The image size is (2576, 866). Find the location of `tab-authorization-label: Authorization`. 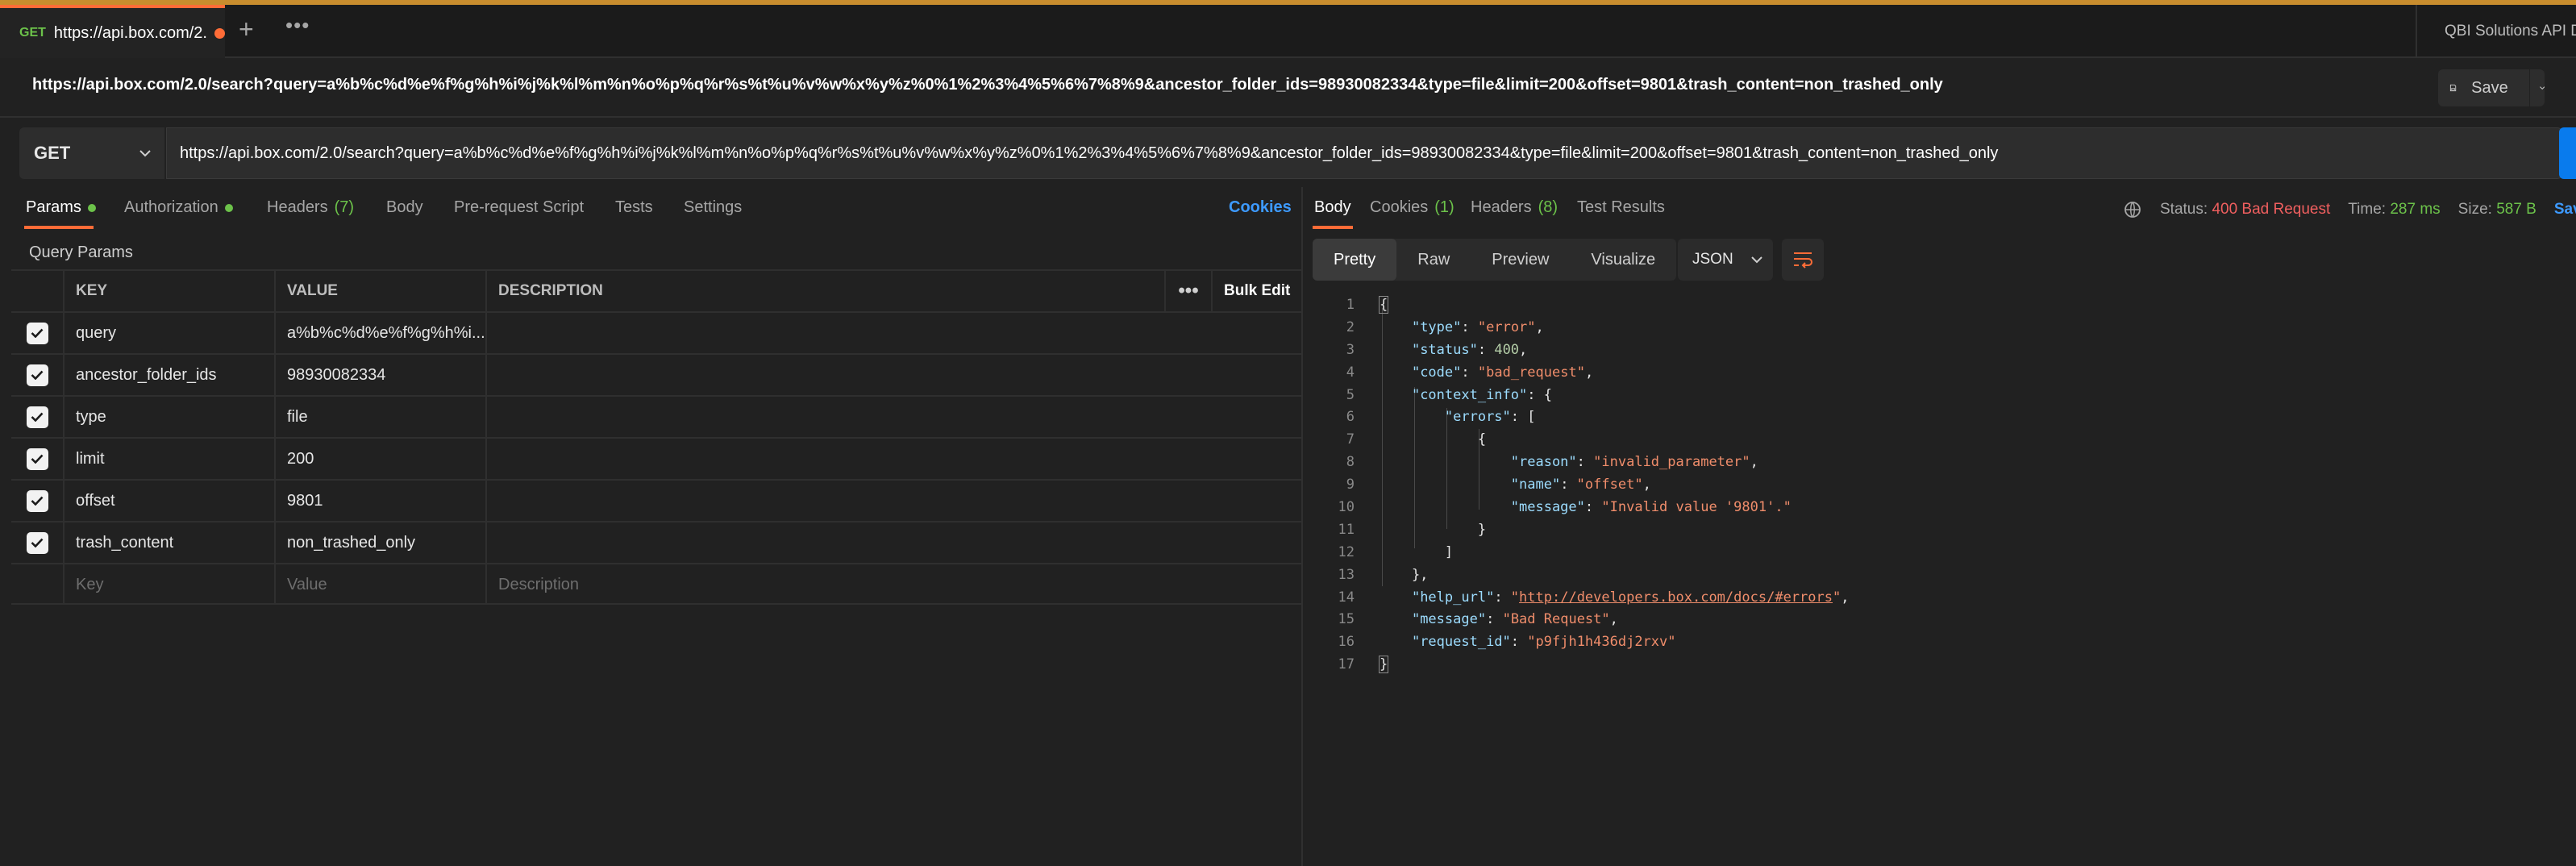

tab-authorization-label: Authorization is located at coordinates (171, 207).